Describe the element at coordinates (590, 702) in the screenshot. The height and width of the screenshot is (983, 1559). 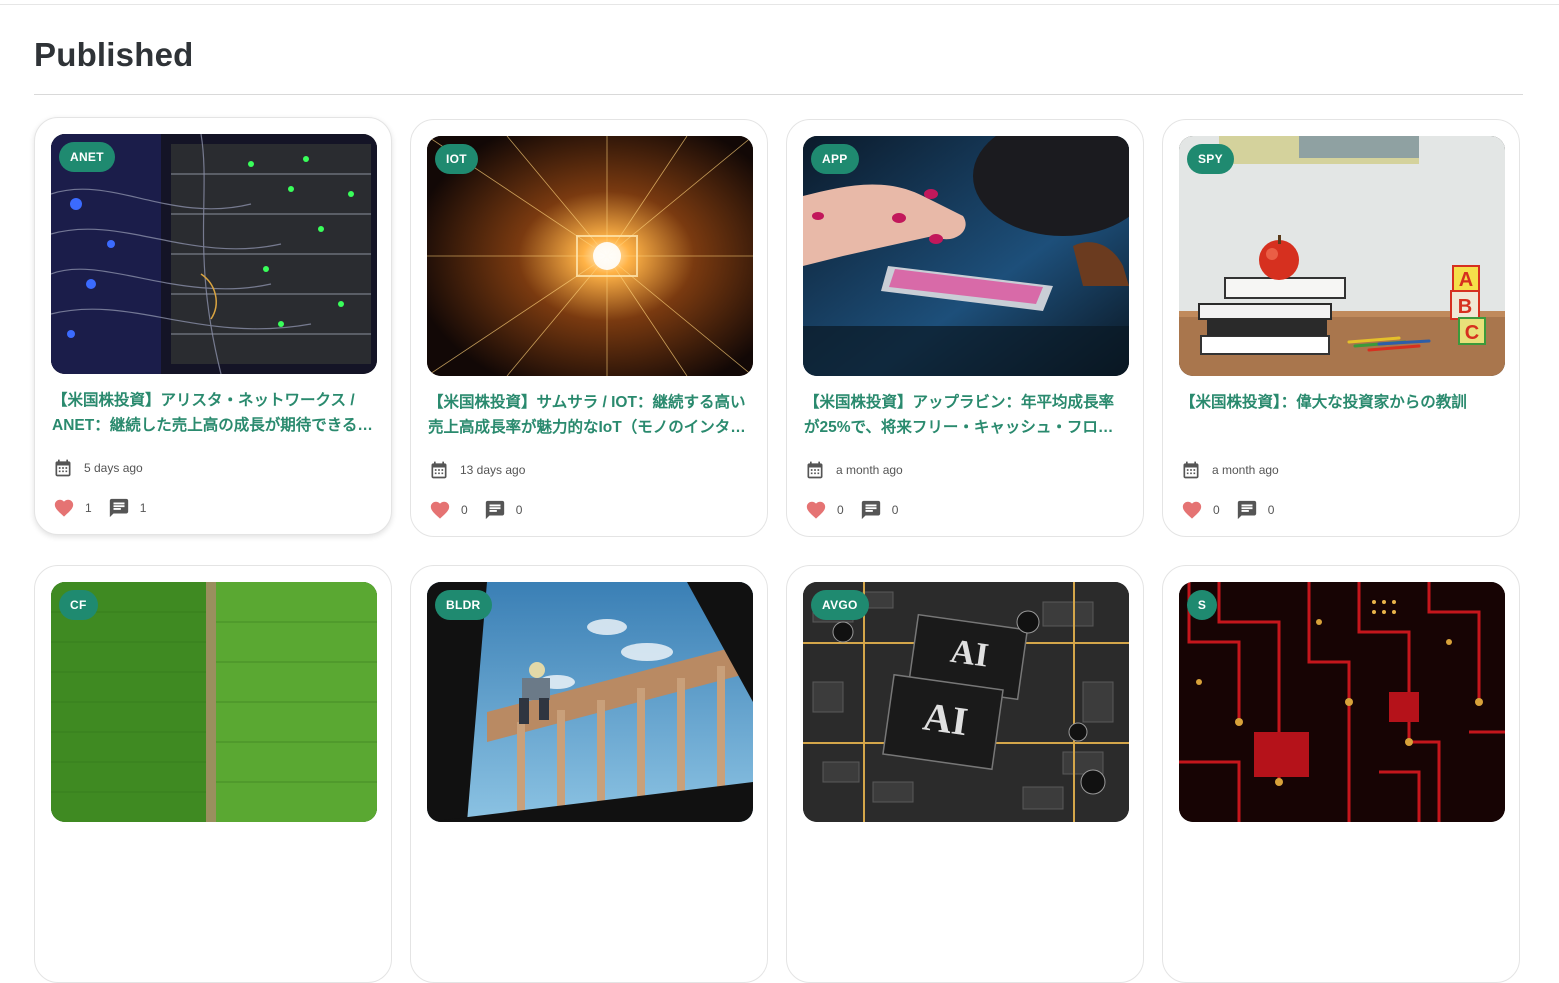
I see `post-thumbnail: BLDR` at that location.